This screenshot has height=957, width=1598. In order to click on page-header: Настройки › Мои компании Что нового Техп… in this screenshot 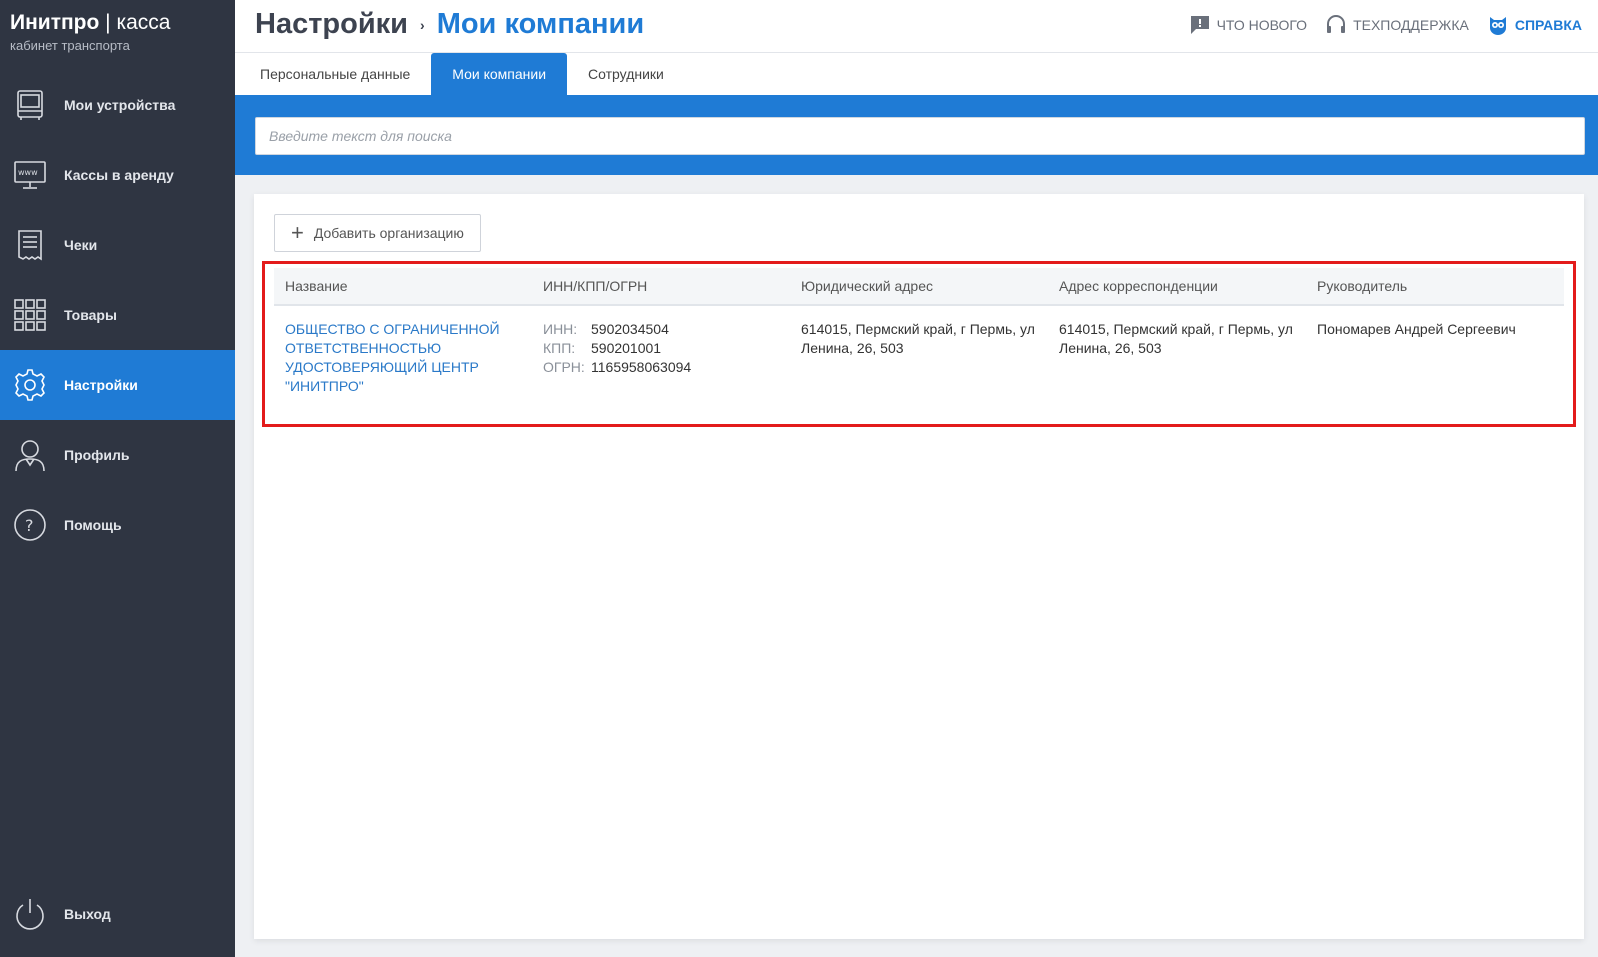, I will do `click(916, 26)`.